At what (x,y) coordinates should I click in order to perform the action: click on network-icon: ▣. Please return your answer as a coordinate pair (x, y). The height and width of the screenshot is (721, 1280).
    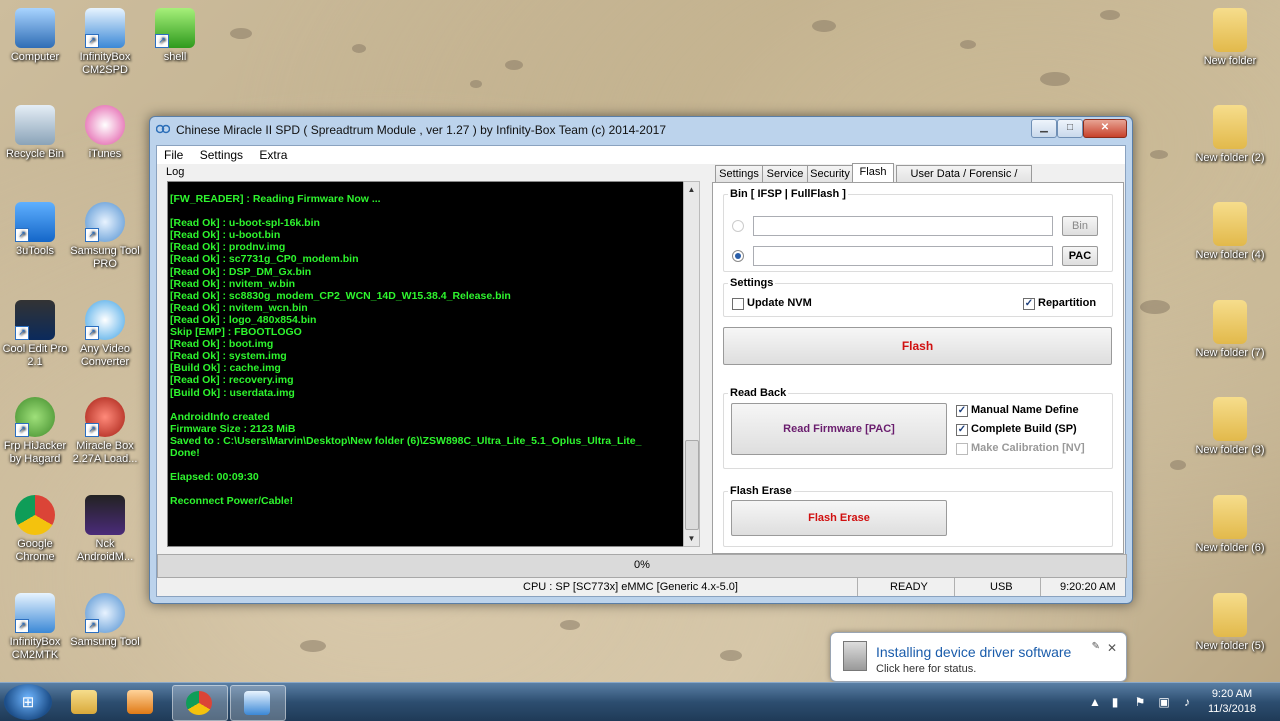
    Looking at the image, I should click on (1164, 702).